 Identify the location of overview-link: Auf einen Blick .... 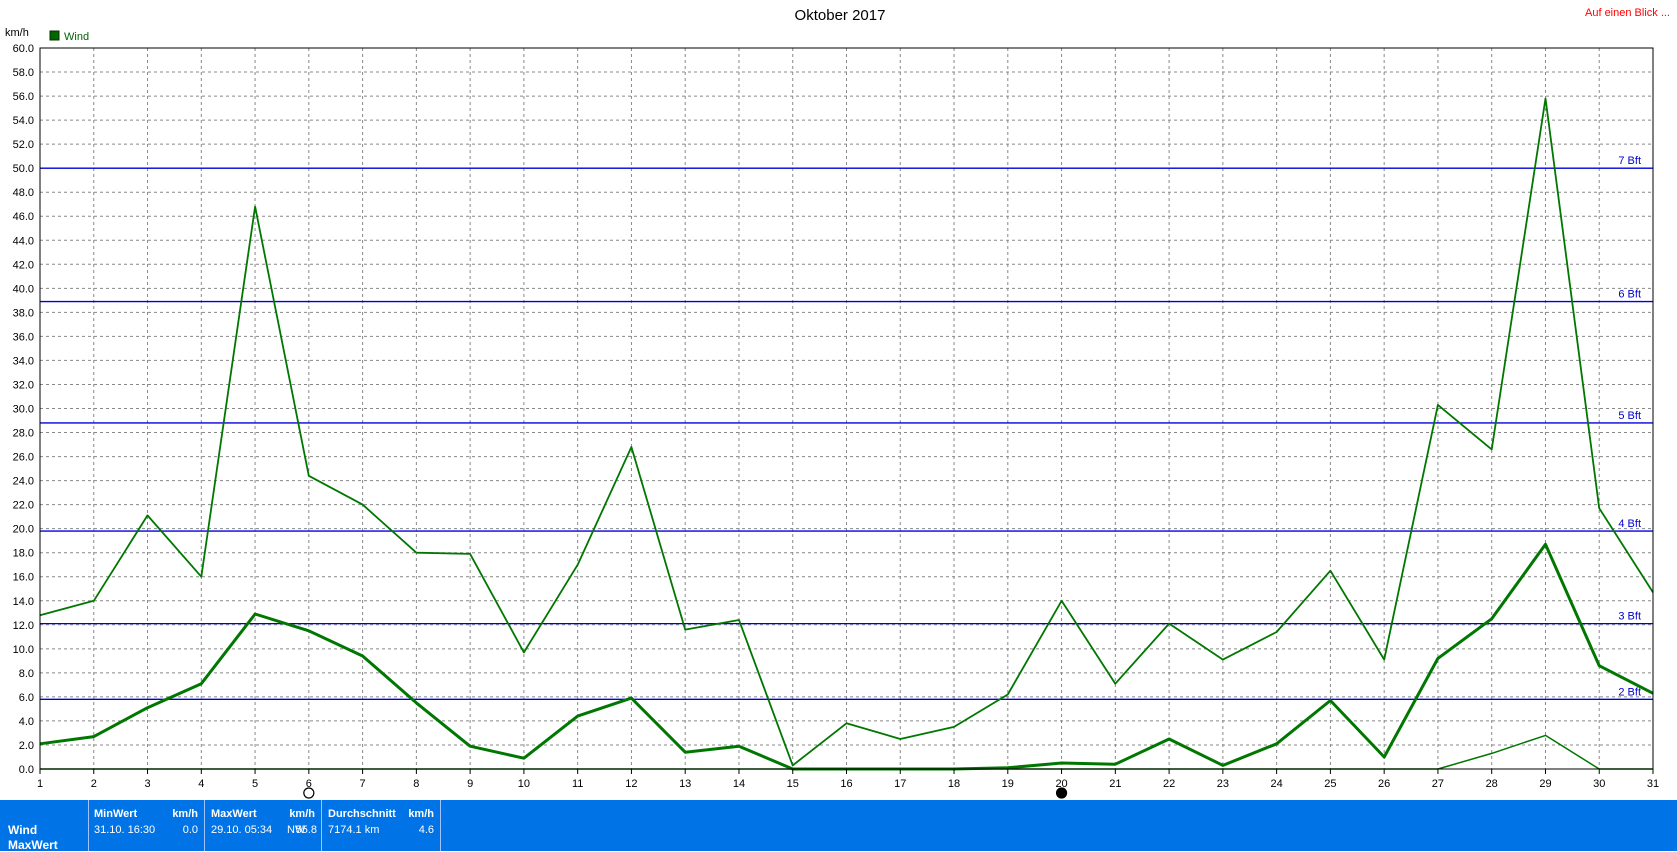
(1627, 13).